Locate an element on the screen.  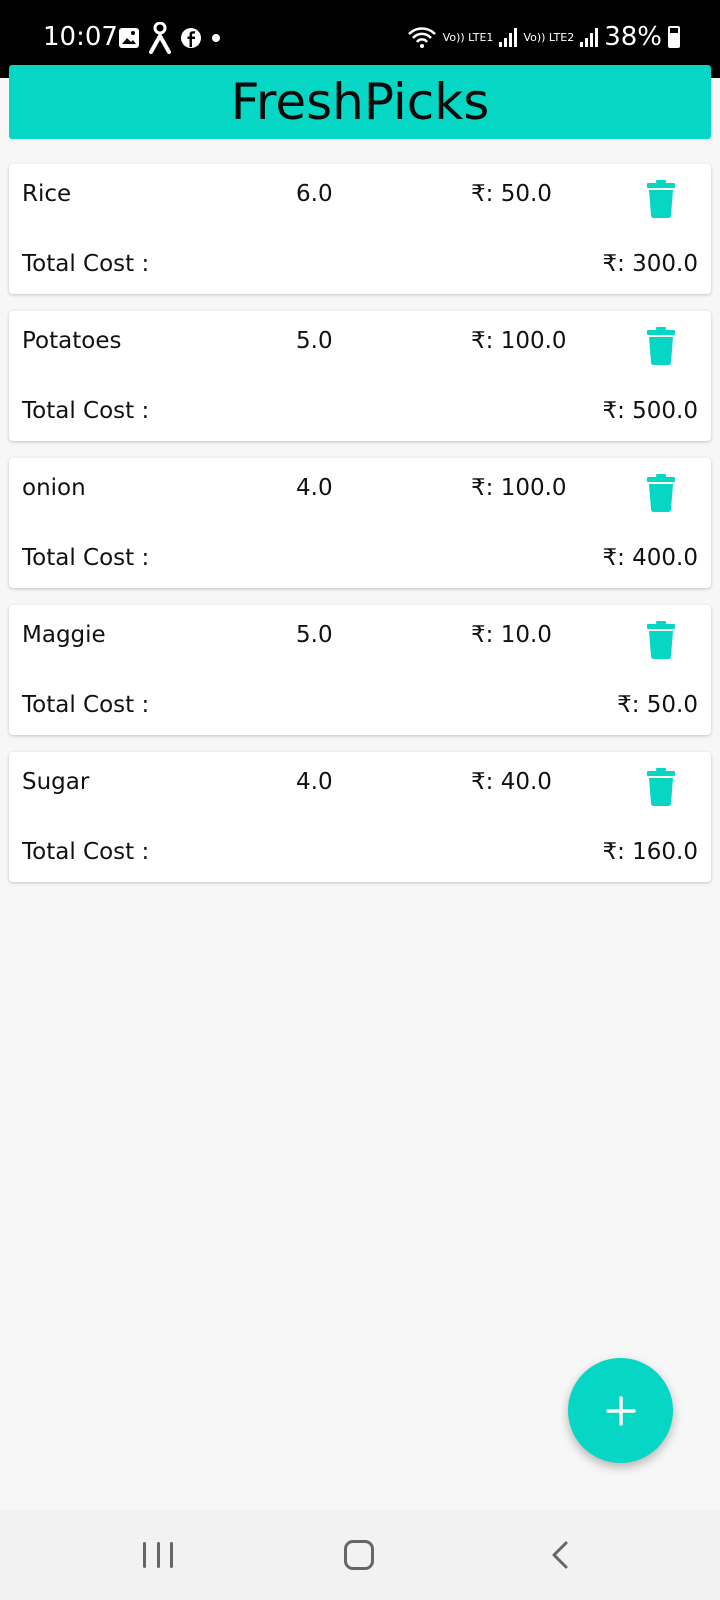
total-cost-value: ₹: 50.0 is located at coordinates (657, 705).